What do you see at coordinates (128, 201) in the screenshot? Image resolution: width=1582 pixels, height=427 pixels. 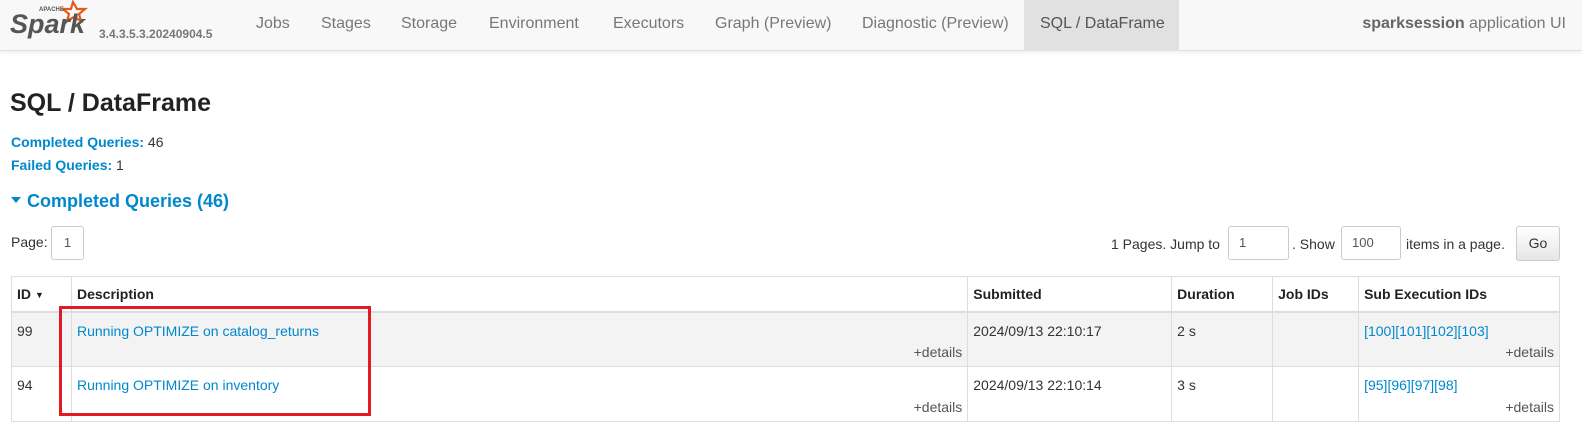 I see `completed-queries-heading: Completed Queries (46)` at bounding box center [128, 201].